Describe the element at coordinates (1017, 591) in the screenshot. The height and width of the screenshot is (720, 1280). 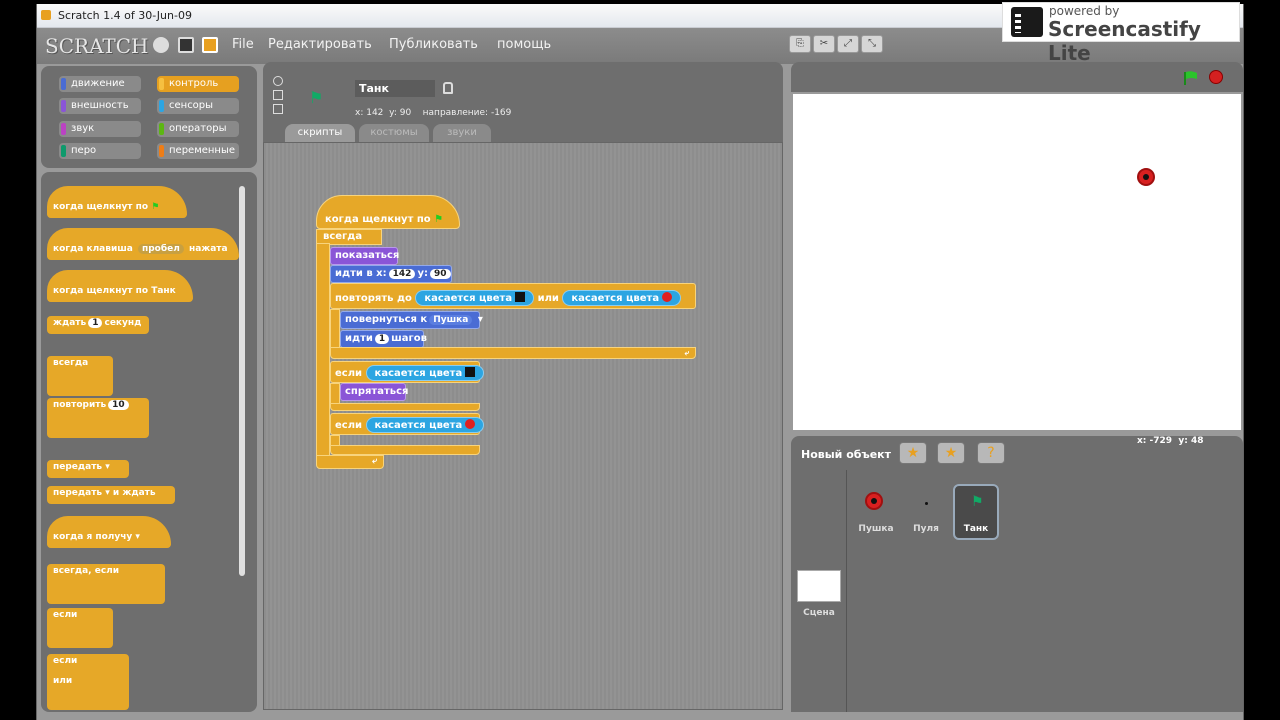
I see `sprites-pane: Сцена Пушка Пуля ⚑ Танк` at that location.